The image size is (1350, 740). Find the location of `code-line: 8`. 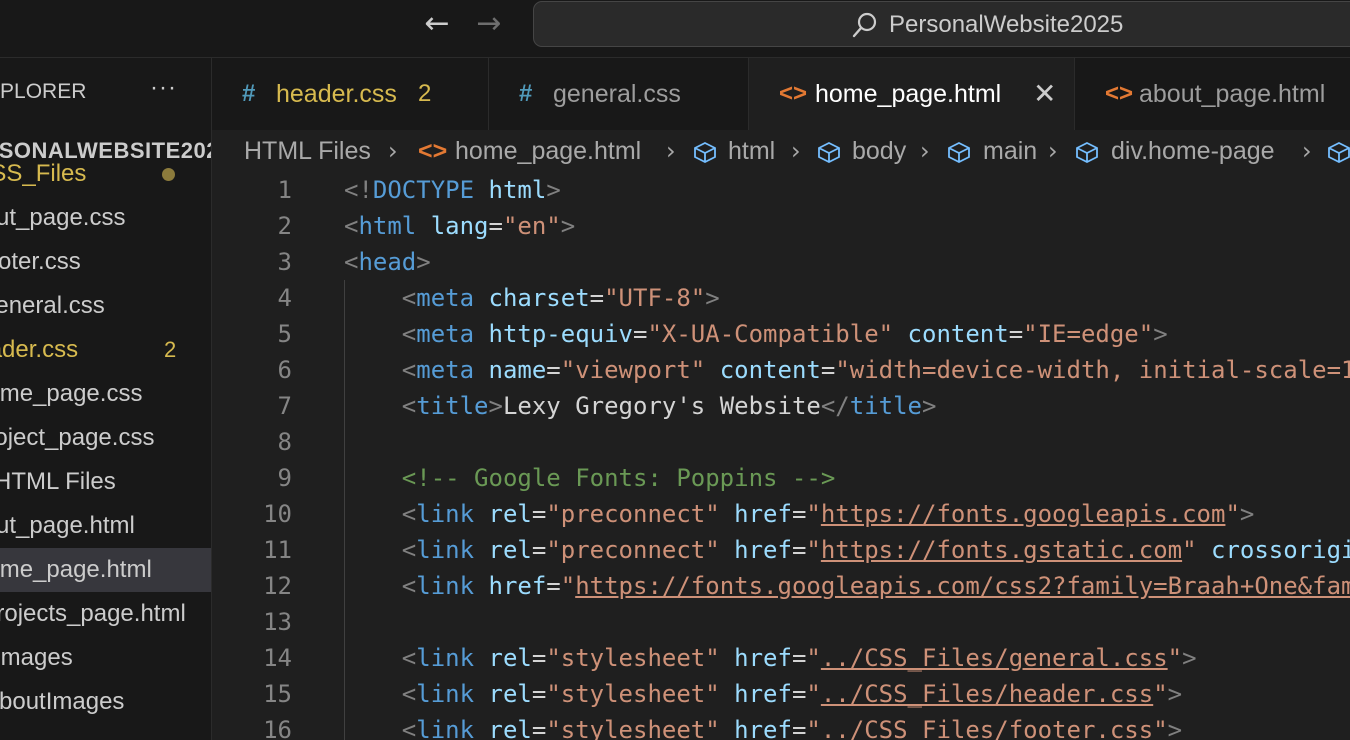

code-line: 8 is located at coordinates (781, 442).